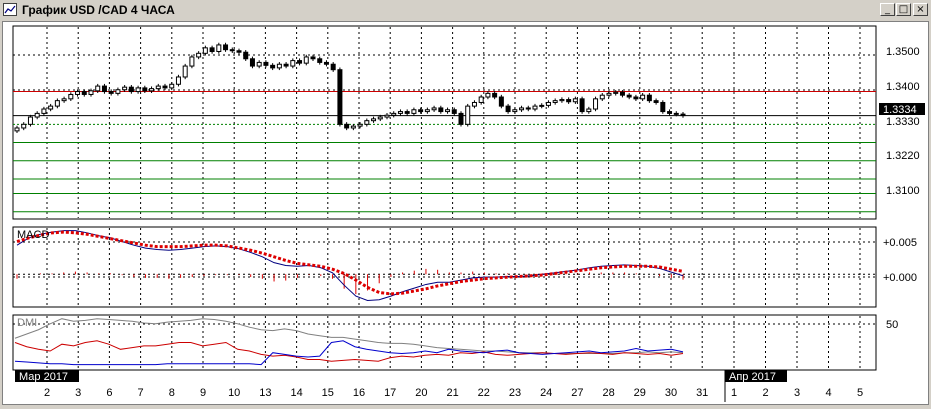 The height and width of the screenshot is (409, 931). I want to click on day-label: 31, so click(702, 393).